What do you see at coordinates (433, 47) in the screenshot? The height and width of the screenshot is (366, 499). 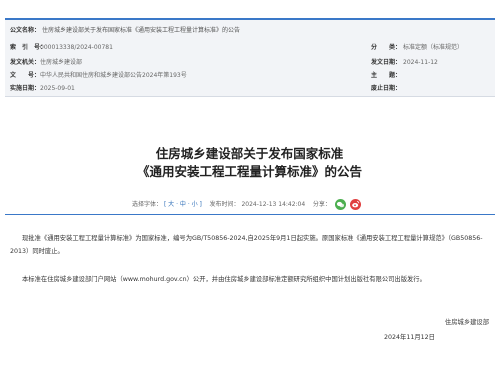 I see `meta-category-value: 标准定额（标准规范）` at bounding box center [433, 47].